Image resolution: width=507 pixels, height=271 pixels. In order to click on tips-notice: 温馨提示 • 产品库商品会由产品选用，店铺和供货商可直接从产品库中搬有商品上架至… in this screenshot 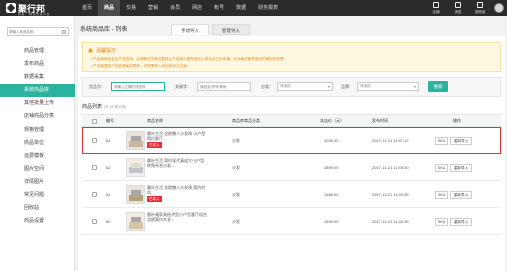, I will do `click(291, 57)`.